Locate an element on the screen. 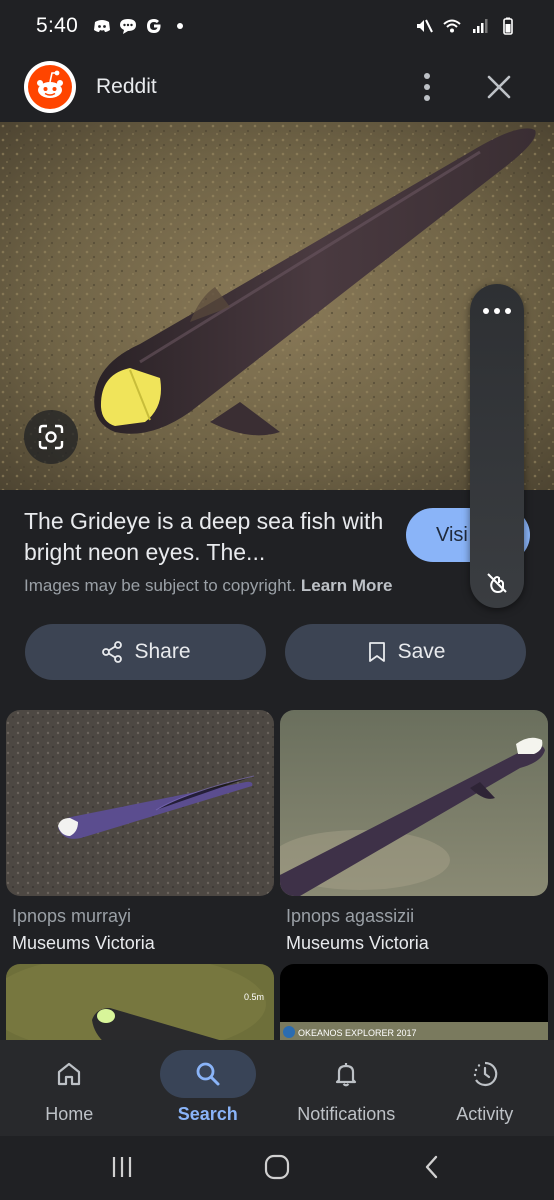 This screenshot has height=1200, width=554. reddit-logo is located at coordinates (50, 87).